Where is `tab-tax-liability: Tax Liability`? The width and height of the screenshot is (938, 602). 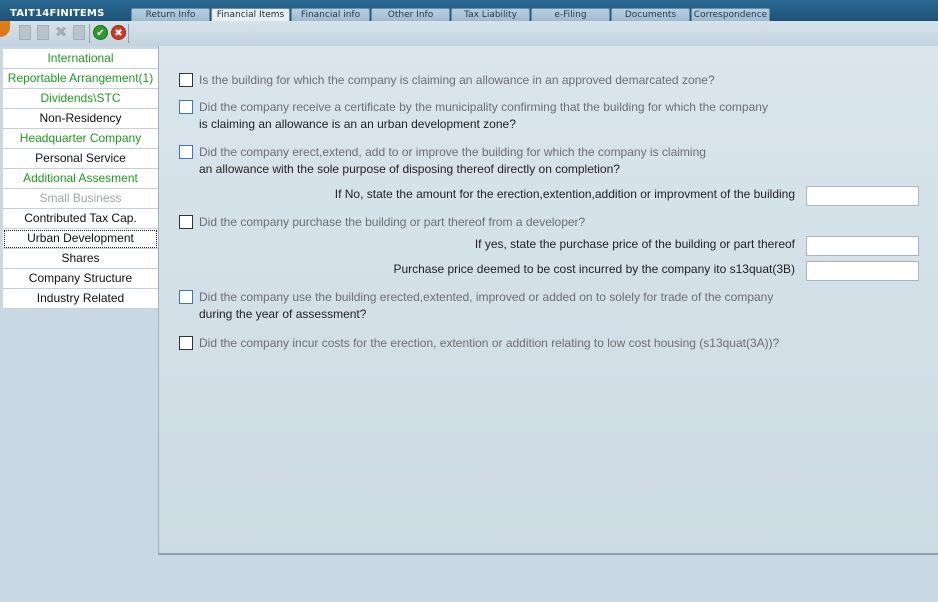 tab-tax-liability: Tax Liability is located at coordinates (490, 14).